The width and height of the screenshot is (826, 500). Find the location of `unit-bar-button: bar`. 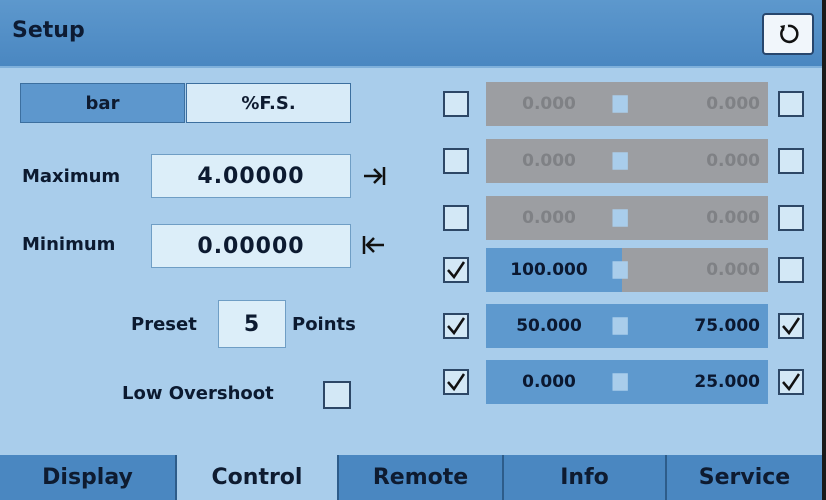

unit-bar-button: bar is located at coordinates (102, 103).